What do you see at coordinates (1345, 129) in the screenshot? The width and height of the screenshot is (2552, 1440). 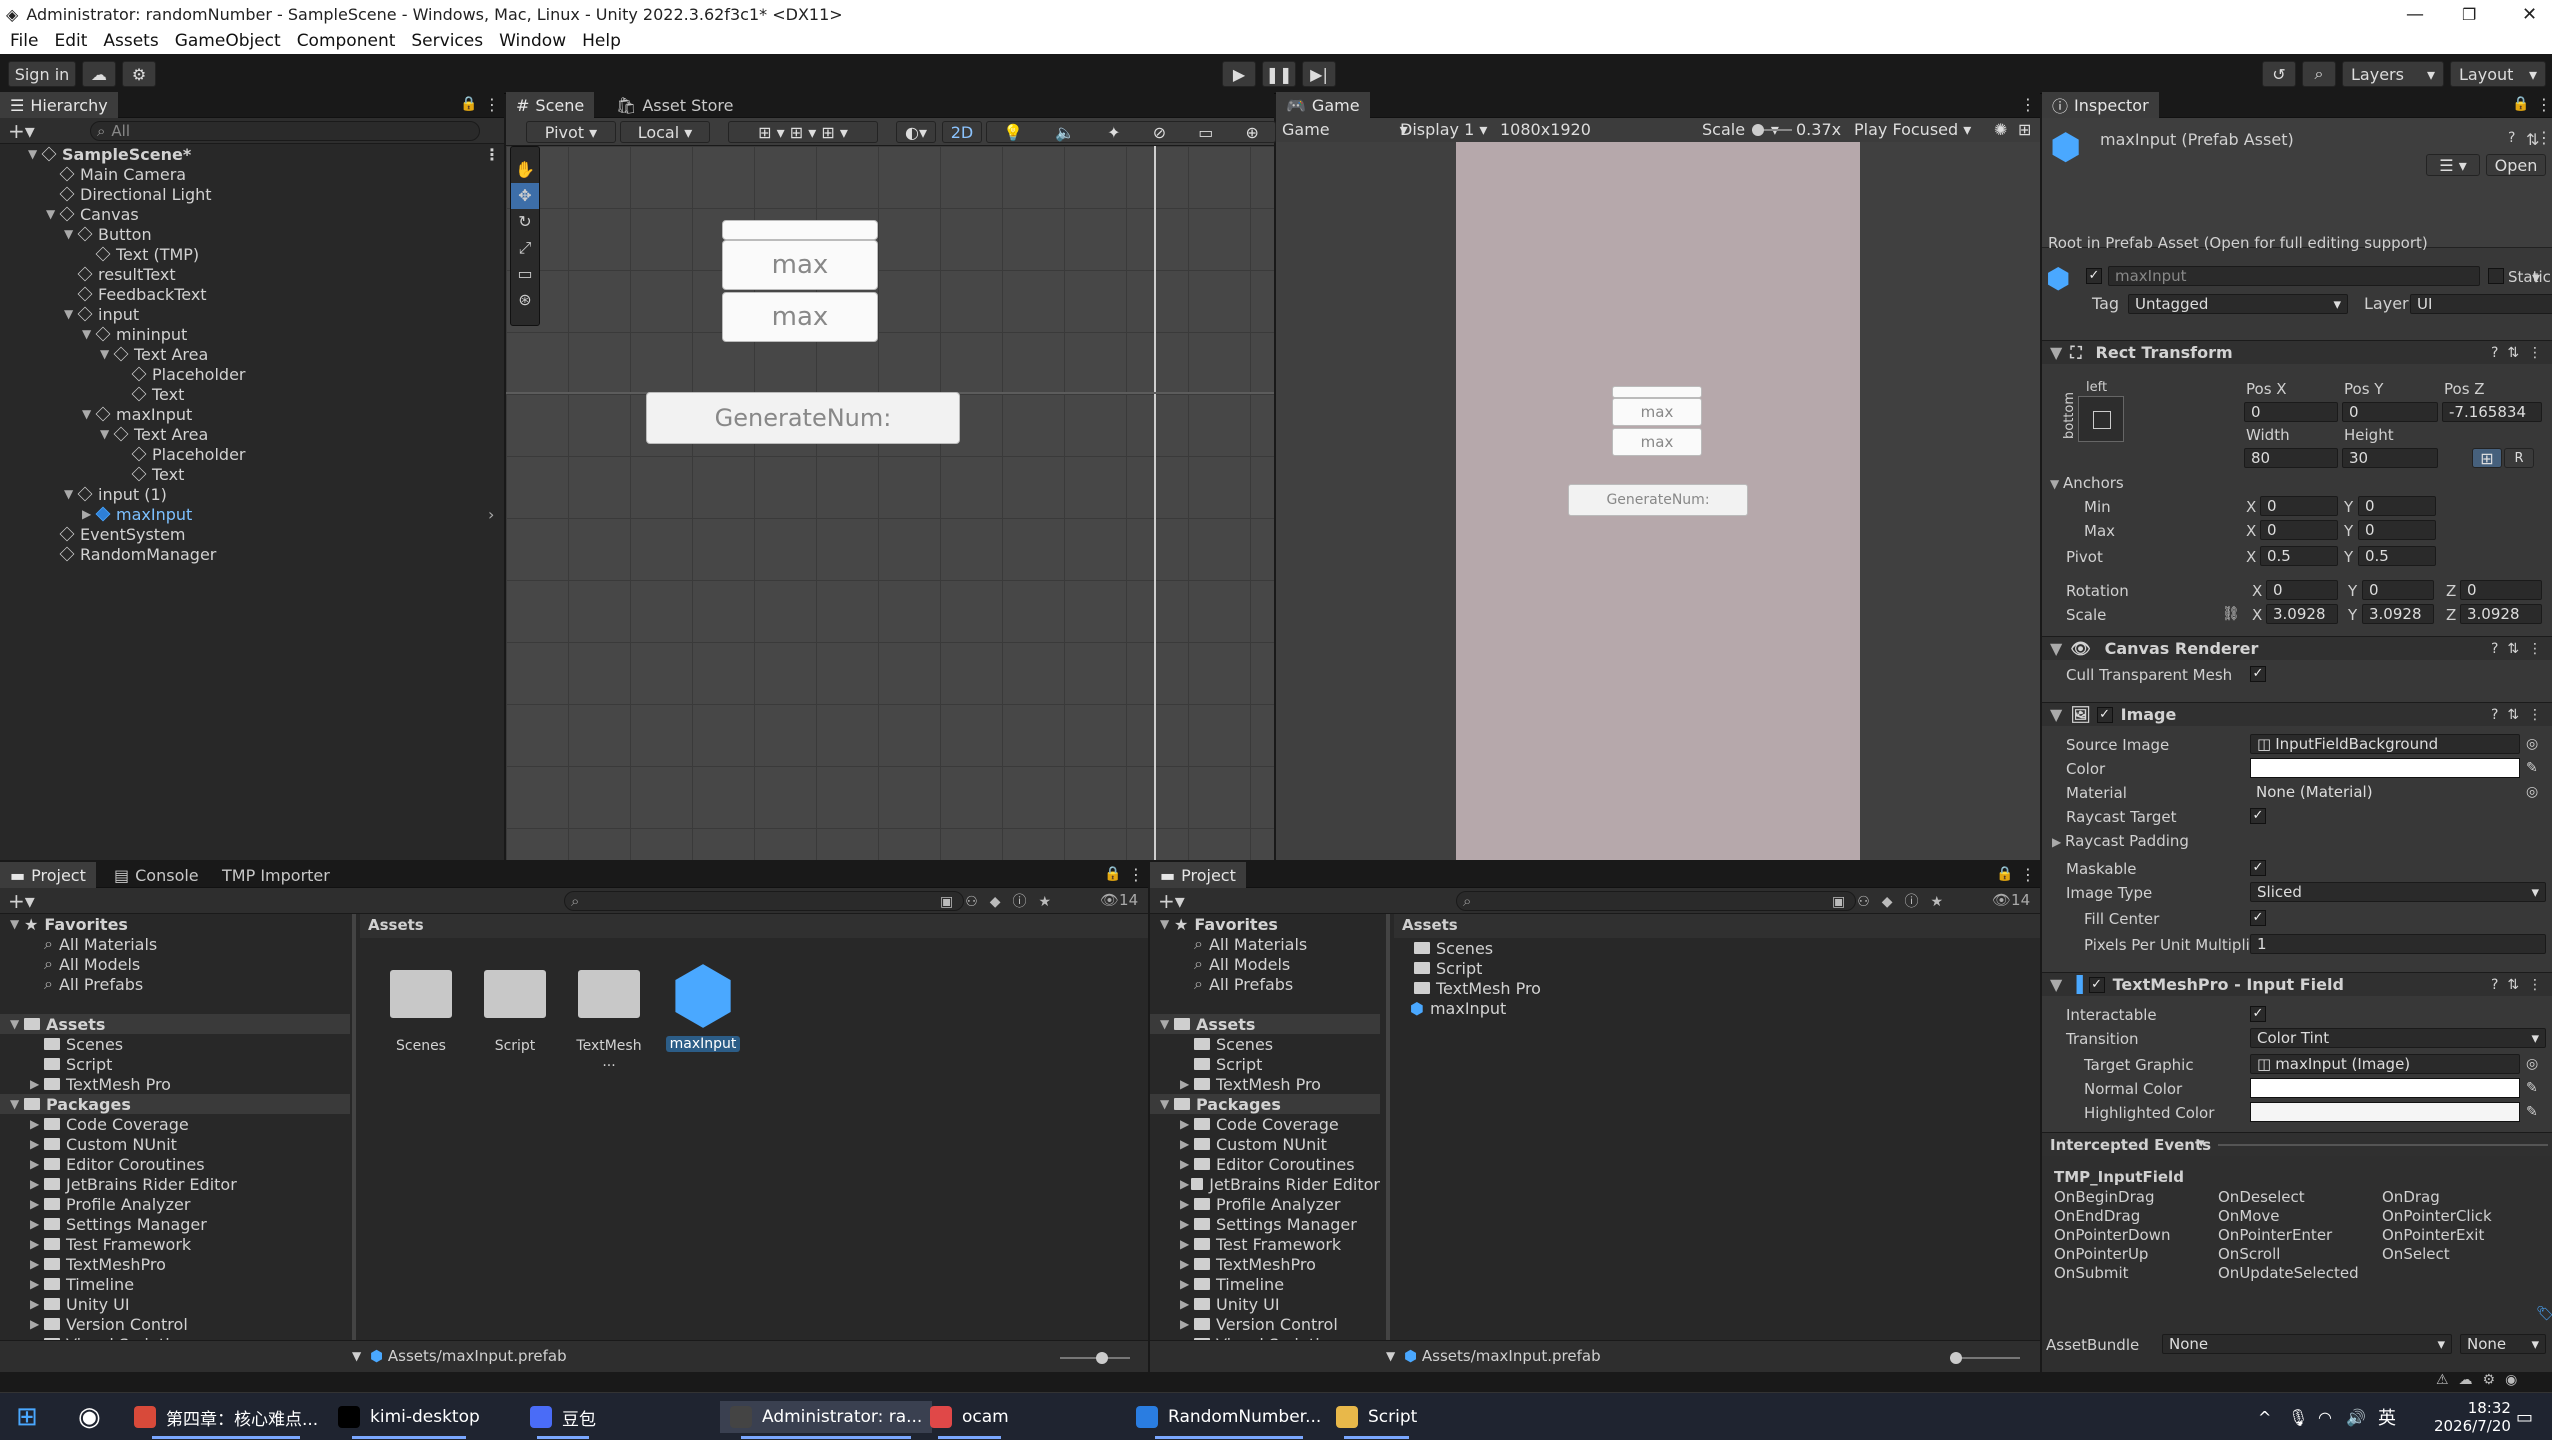 I see `game-mode-dropdown: Game ▾` at bounding box center [1345, 129].